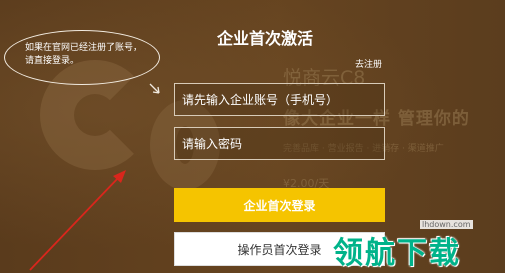 The height and width of the screenshot is (273, 505). I want to click on hint-line-1: 如果在官网已经注册了账号，, so click(84, 48).